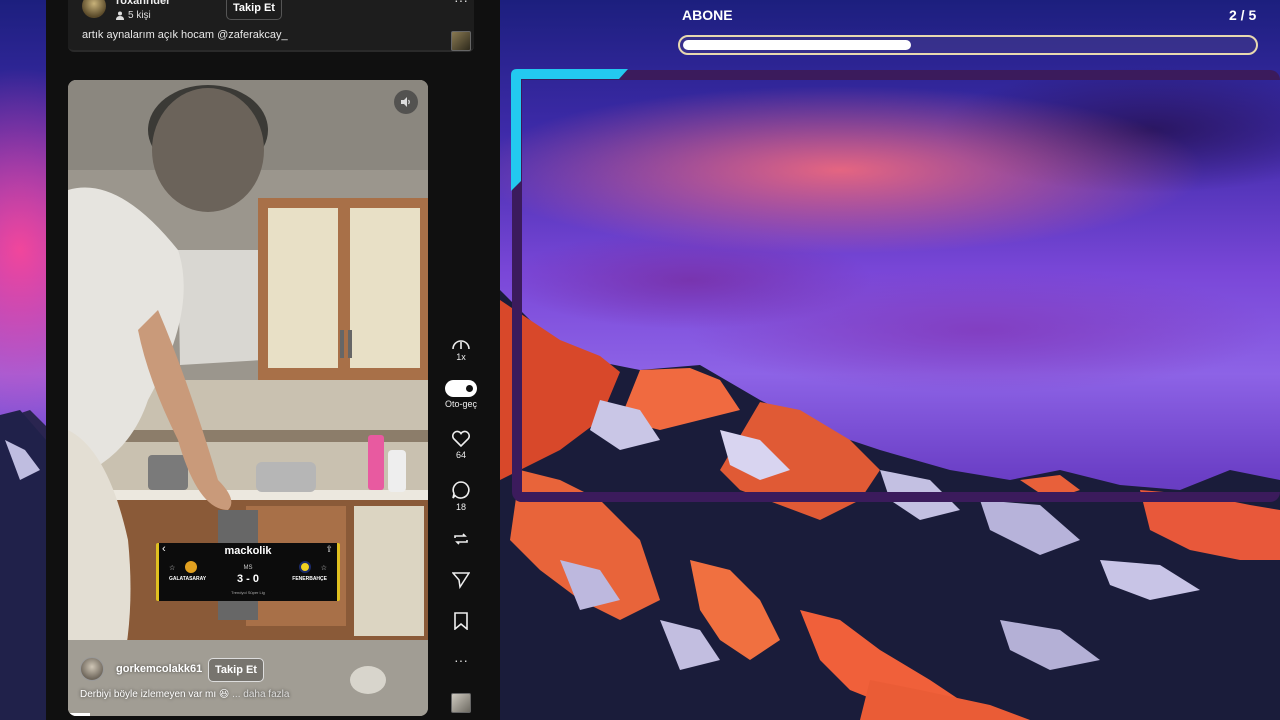 Image resolution: width=1280 pixels, height=720 pixels. I want to click on match-status: MS, so click(248, 568).